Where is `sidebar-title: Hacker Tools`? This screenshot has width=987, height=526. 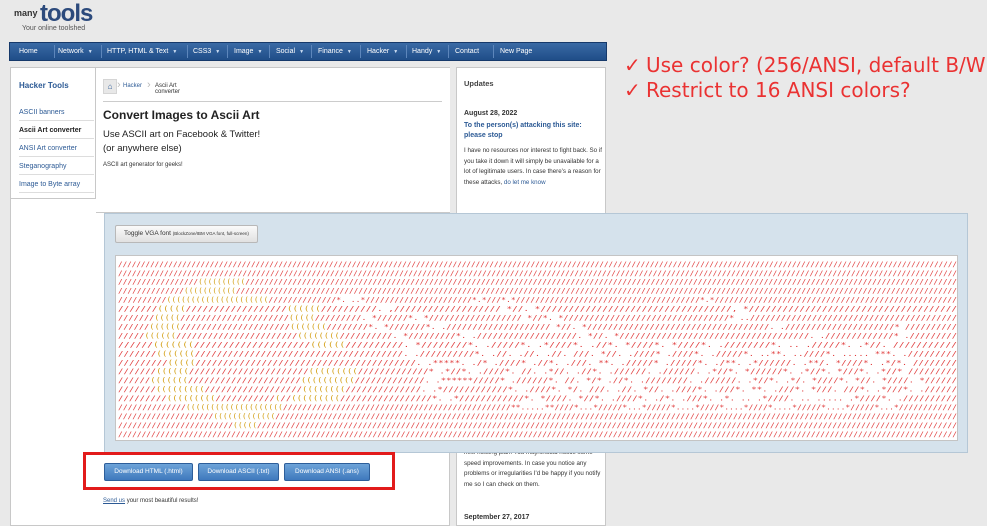
sidebar-title: Hacker Tools is located at coordinates (44, 85).